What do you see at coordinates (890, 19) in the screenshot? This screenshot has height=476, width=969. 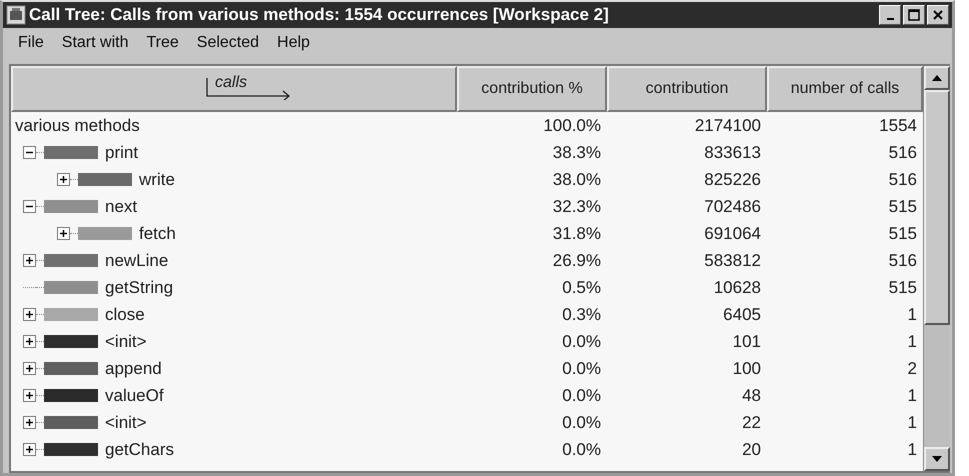 I see `minimize-icon` at bounding box center [890, 19].